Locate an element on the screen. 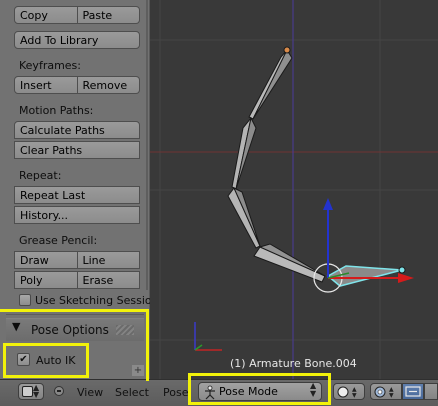 This screenshot has width=438, height=406. view-orientation-axes is located at coordinates (208, 336).